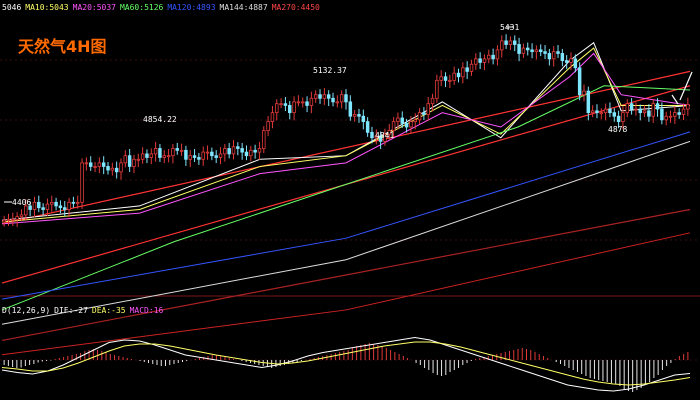  I want to click on ma-legend-item-2: MA20:5037, so click(95, 7).